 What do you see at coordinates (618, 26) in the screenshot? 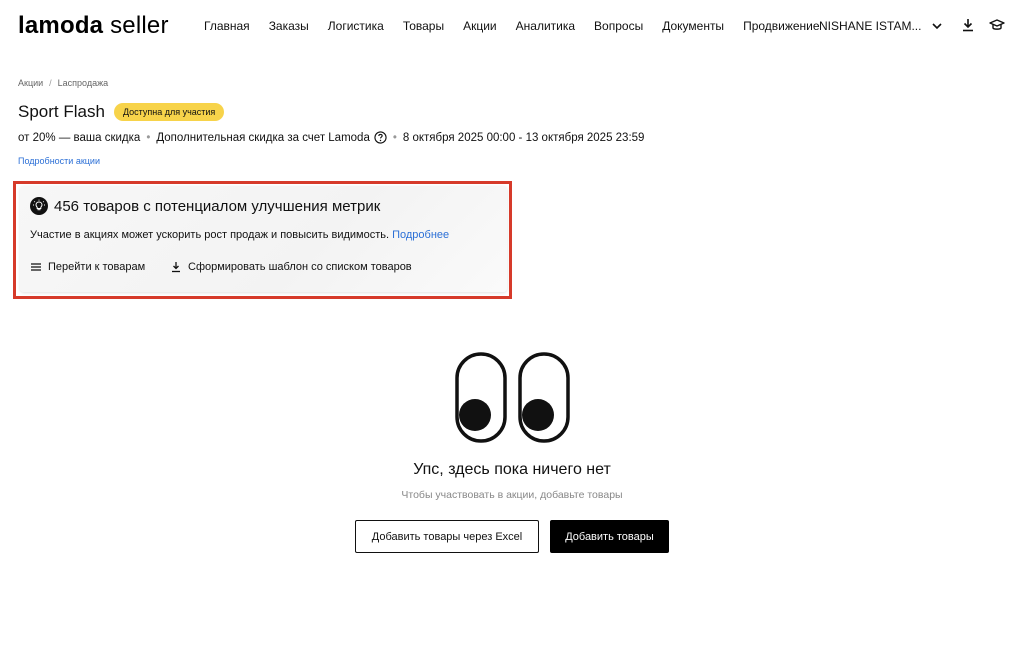
I see `nav-item-questions: Вопросы` at bounding box center [618, 26].